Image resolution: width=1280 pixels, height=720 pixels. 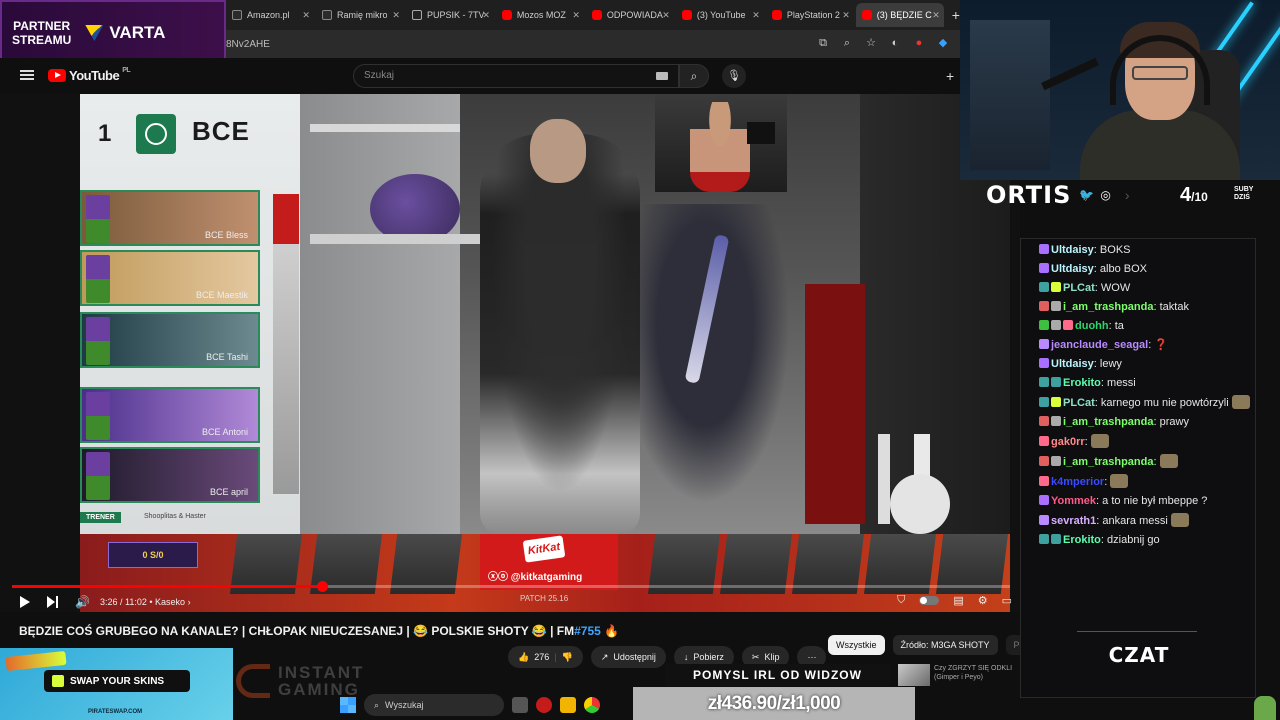 I want to click on url-text: 8Nv2AHE, so click(x=248, y=44).